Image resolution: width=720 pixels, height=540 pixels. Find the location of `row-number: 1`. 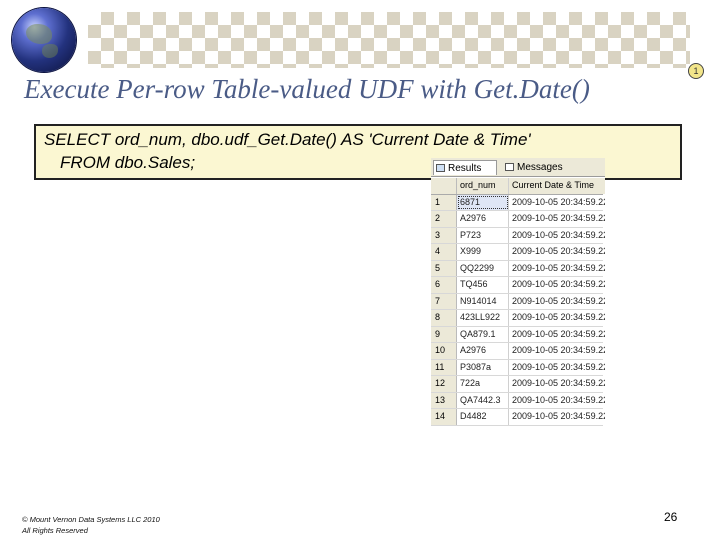

row-number: 1 is located at coordinates (444, 202).